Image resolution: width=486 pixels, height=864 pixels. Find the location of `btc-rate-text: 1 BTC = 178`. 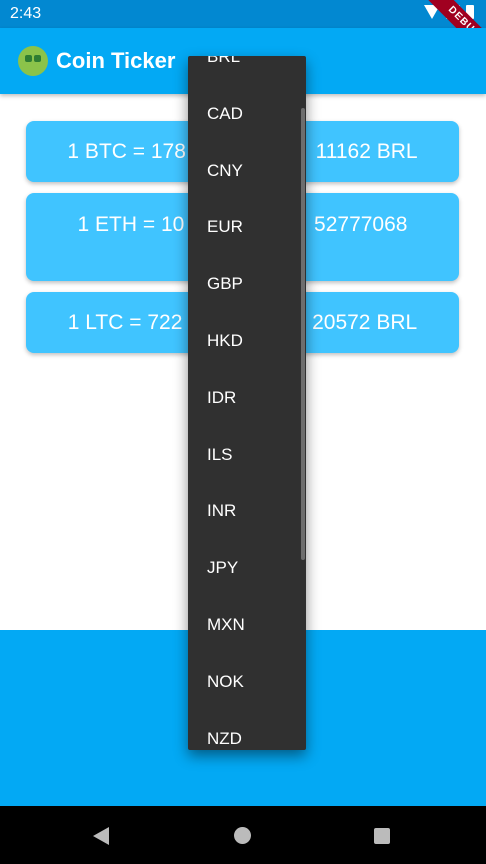

btc-rate-text: 1 BTC = 178 is located at coordinates (126, 151).